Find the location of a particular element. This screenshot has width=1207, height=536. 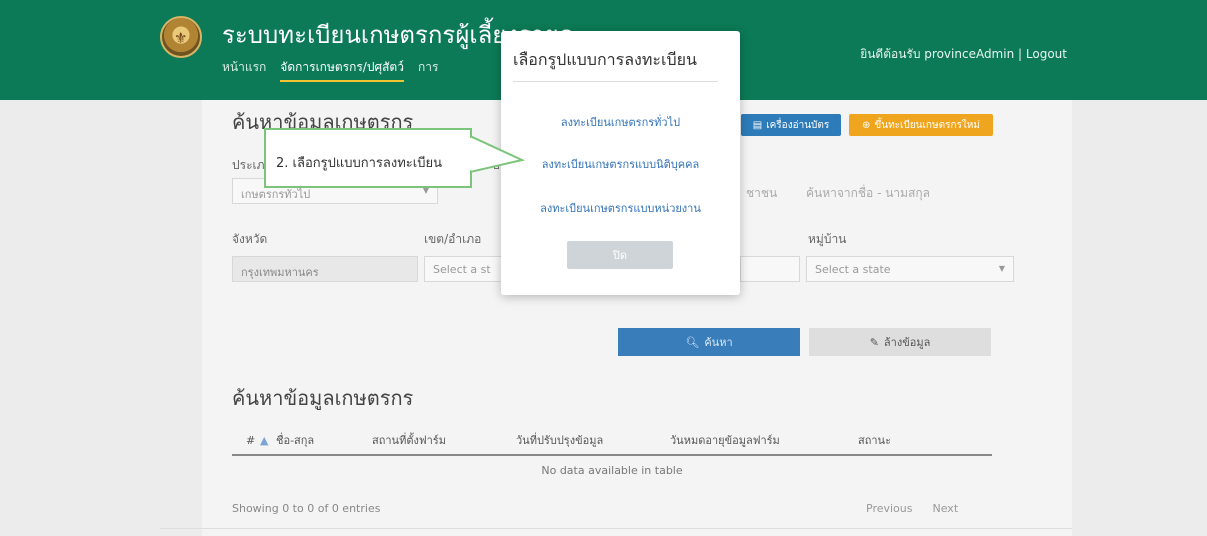

col-expiry-date: วันหมดอายุข้อมูลฟาร์ม is located at coordinates (746, 440).